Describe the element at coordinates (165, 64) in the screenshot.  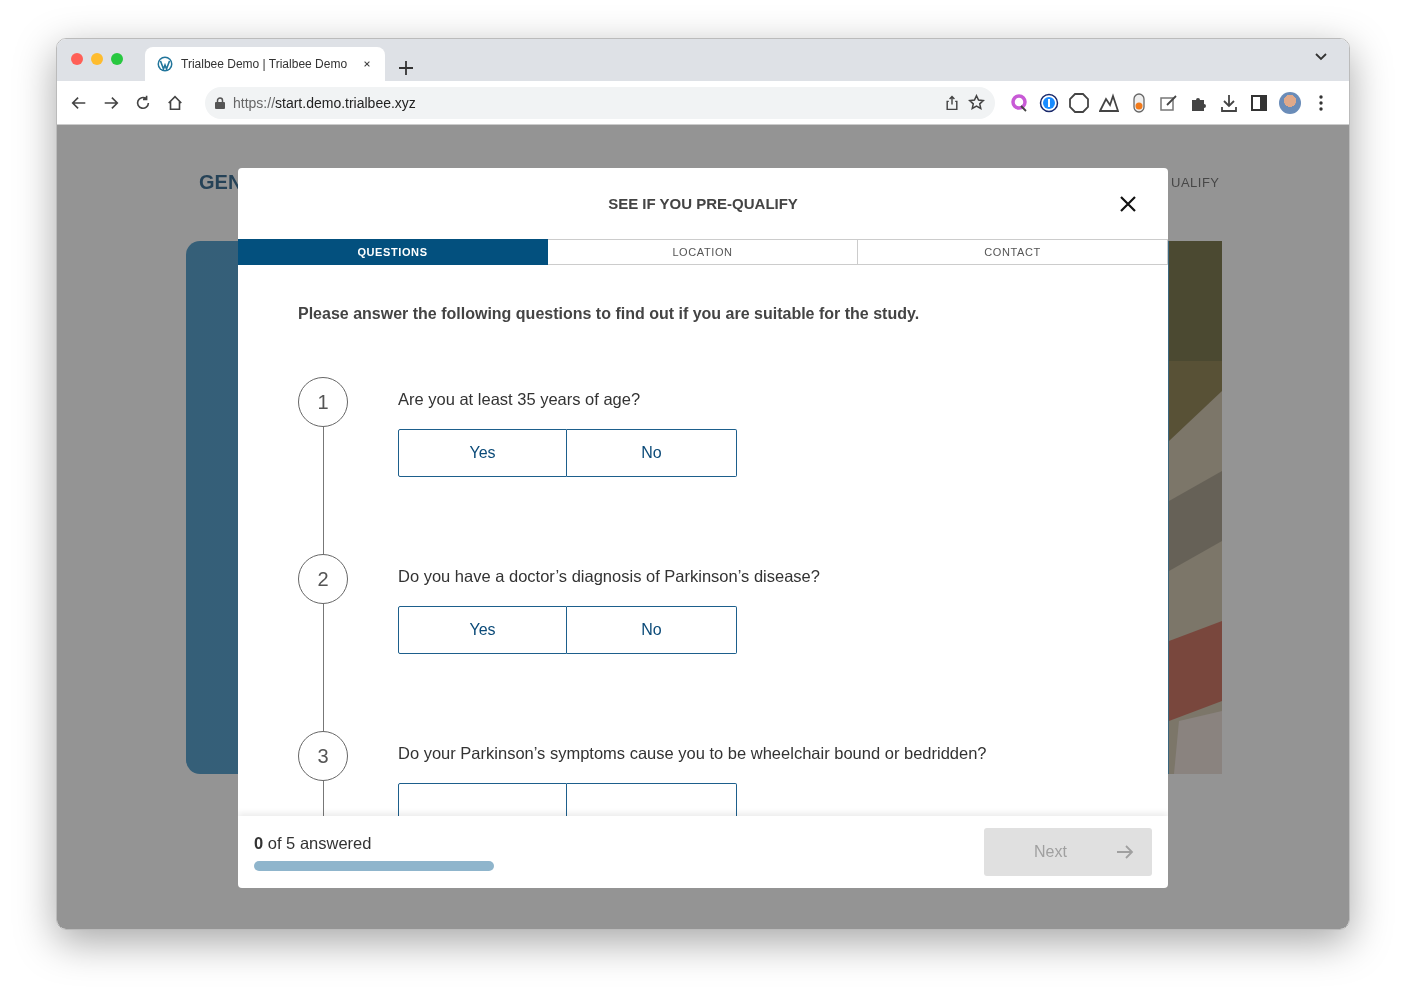
I see `wordpress-icon` at that location.